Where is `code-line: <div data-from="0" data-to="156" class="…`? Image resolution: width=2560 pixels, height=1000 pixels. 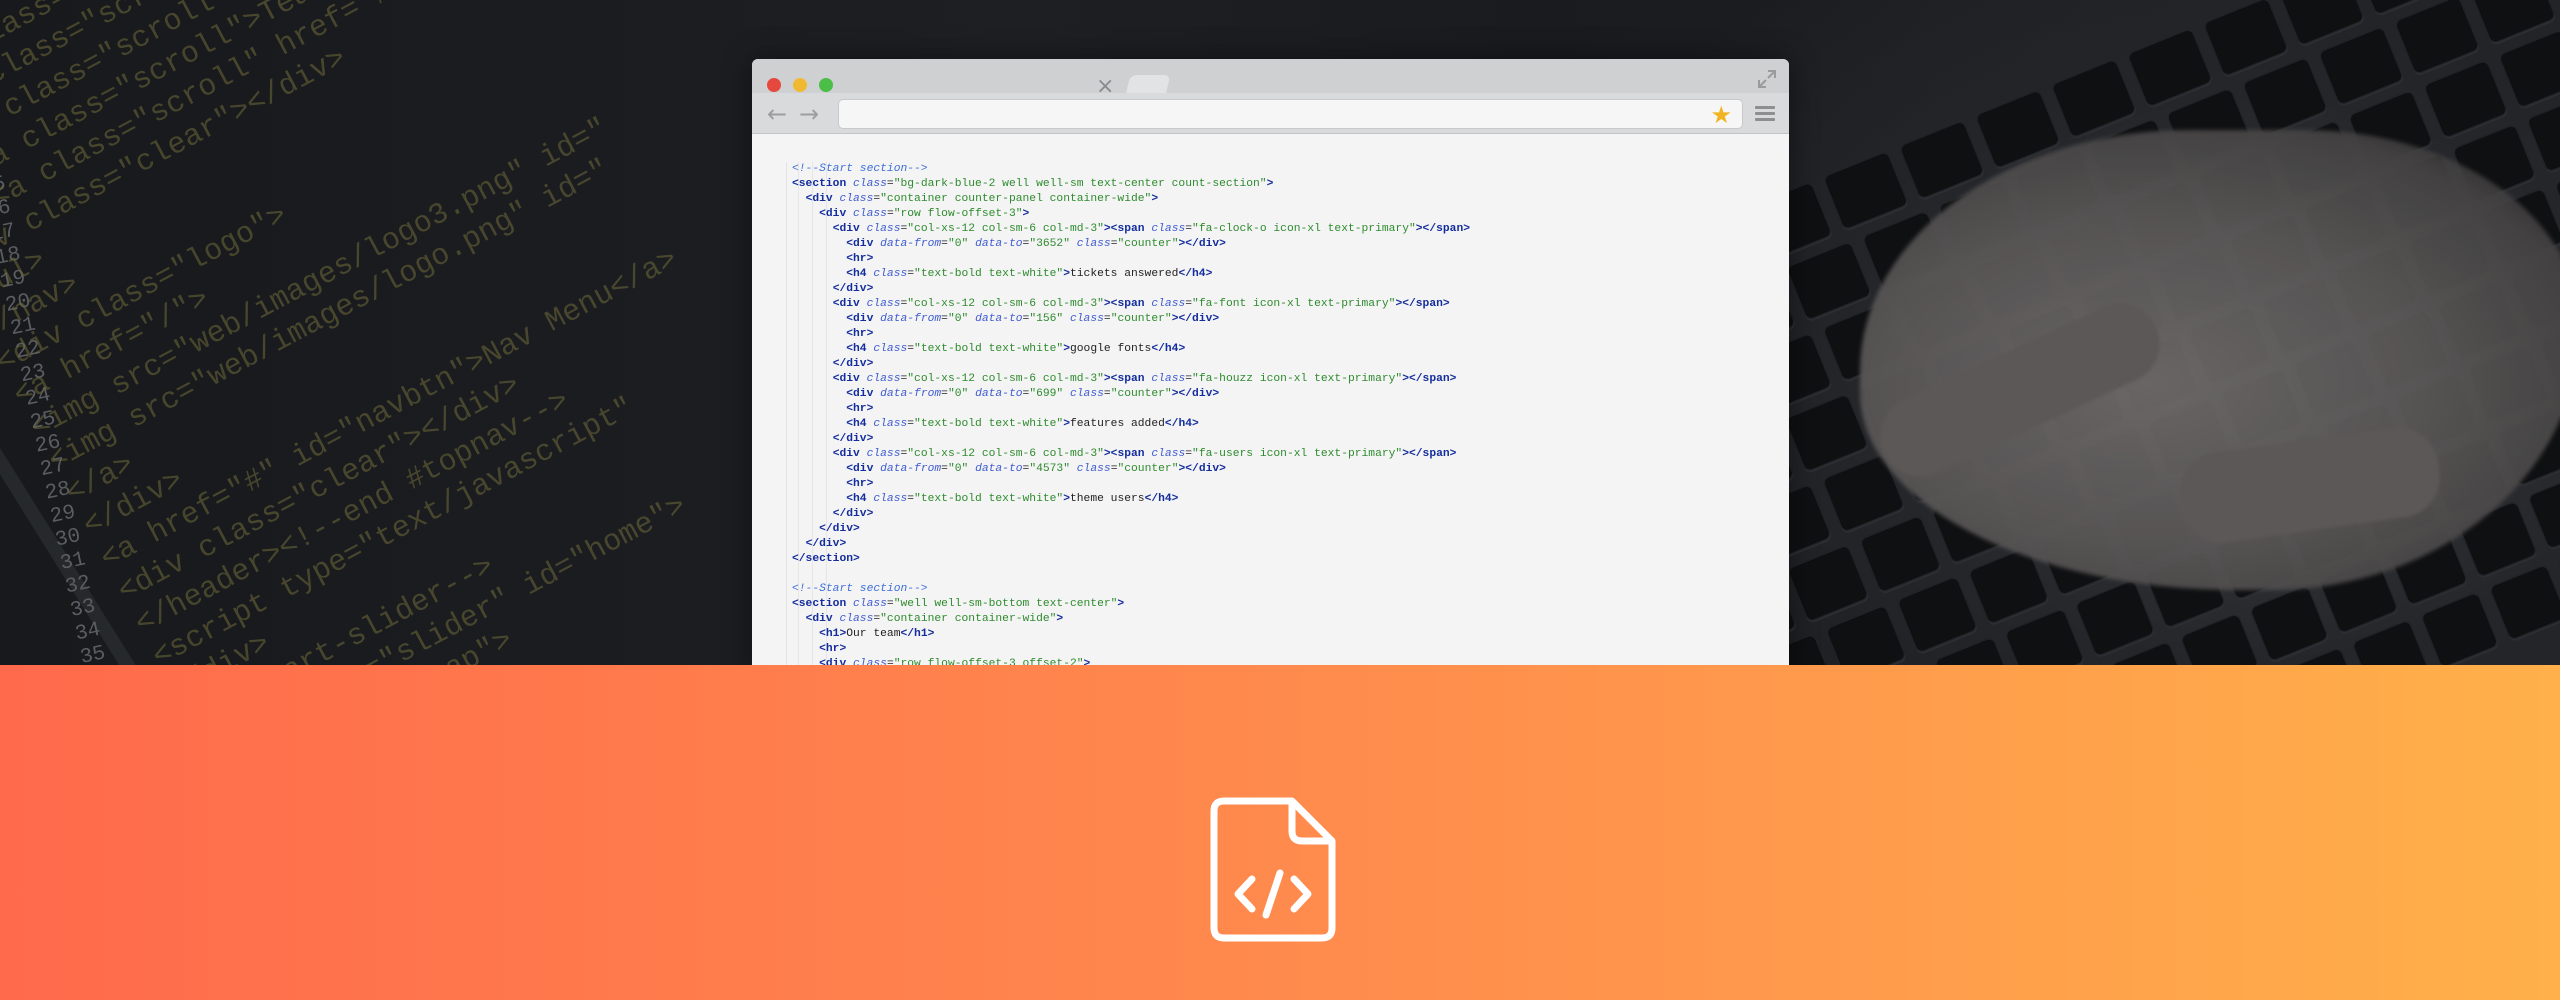 code-line: <div data-from="0" data-to="156" class="… is located at coordinates (1290, 319).